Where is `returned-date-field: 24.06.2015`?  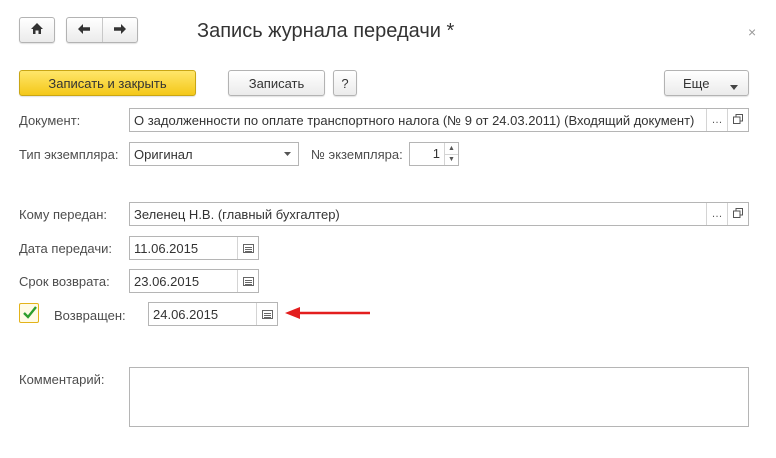
returned-date-field: 24.06.2015 is located at coordinates (213, 314).